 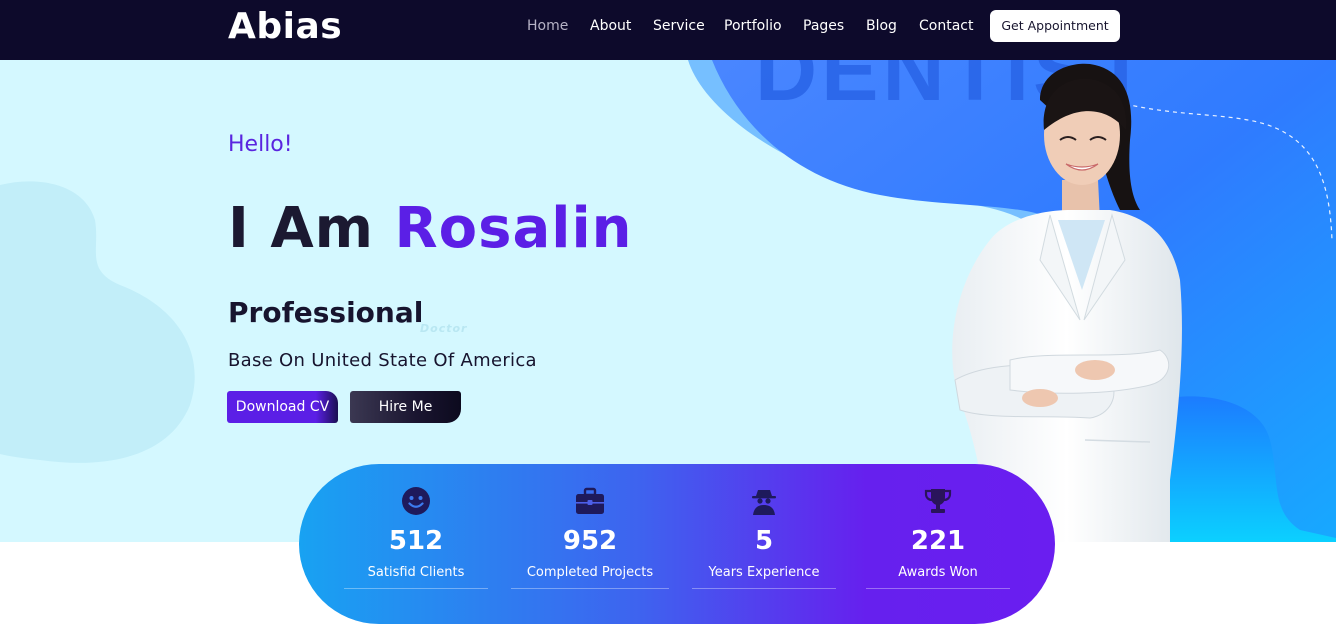 I want to click on stat-awards: 221 Awards Won, so click(x=938, y=544).